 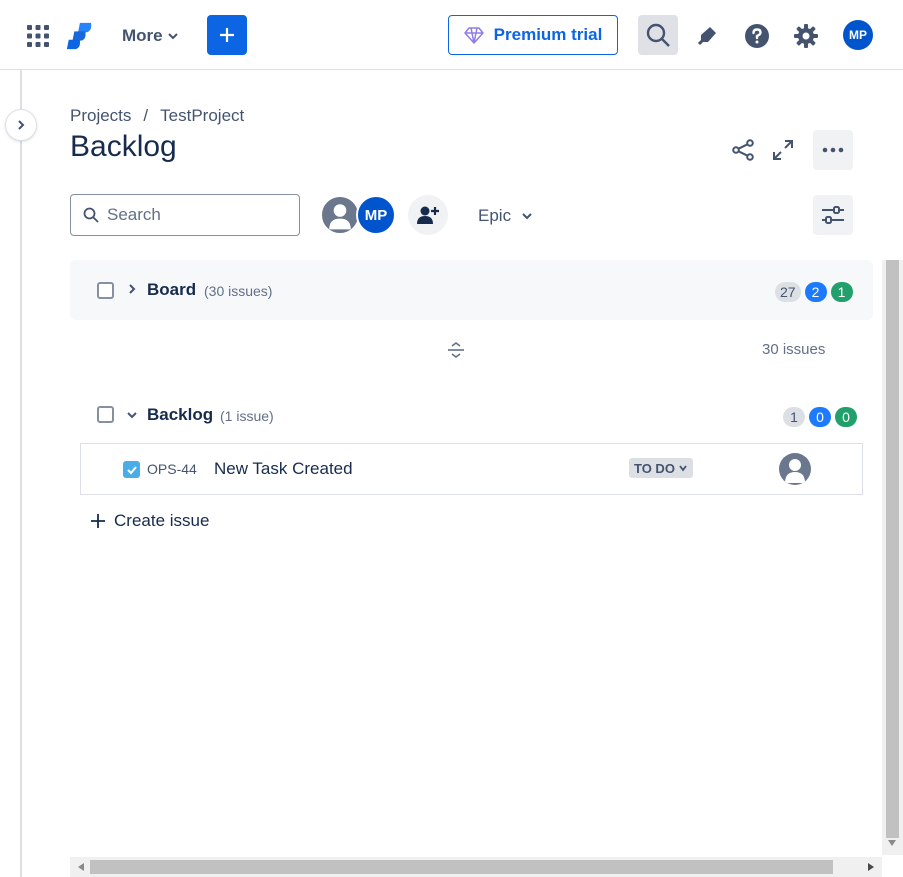 I want to click on backlog-issue-count: (1 issue), so click(x=247, y=416).